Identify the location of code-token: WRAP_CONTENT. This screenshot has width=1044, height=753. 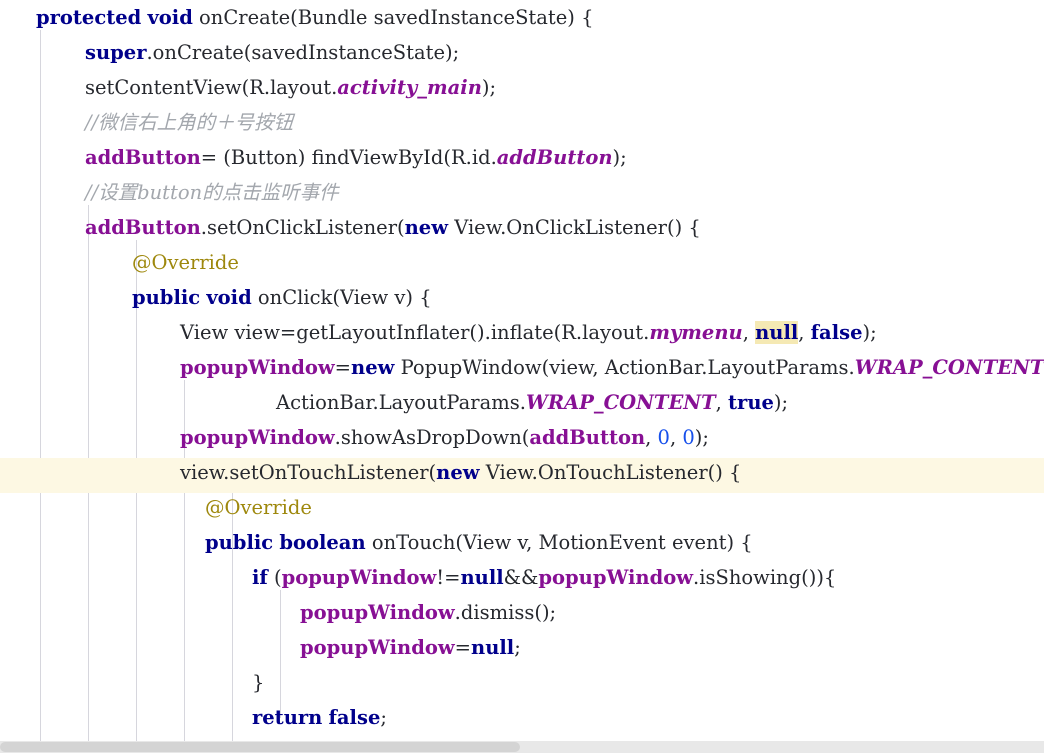
(620, 402).